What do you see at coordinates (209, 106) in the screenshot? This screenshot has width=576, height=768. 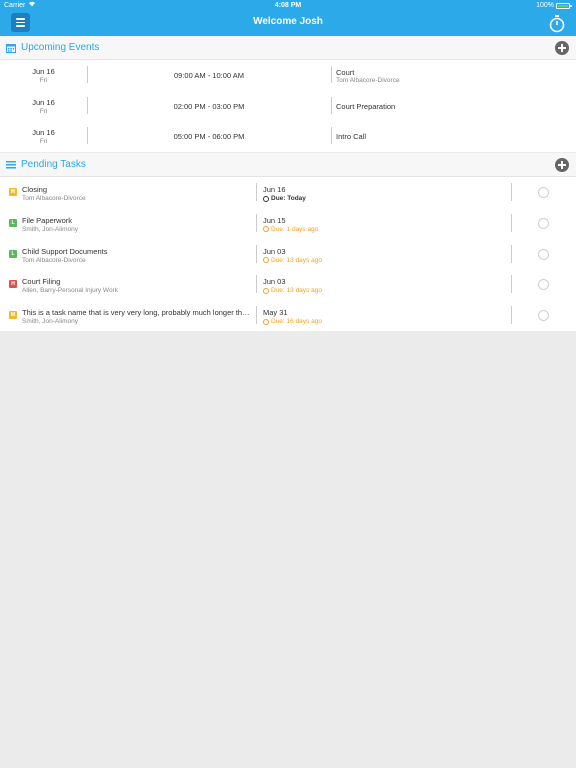 I see `event-time: 02:00 PM - 03:00 PM` at bounding box center [209, 106].